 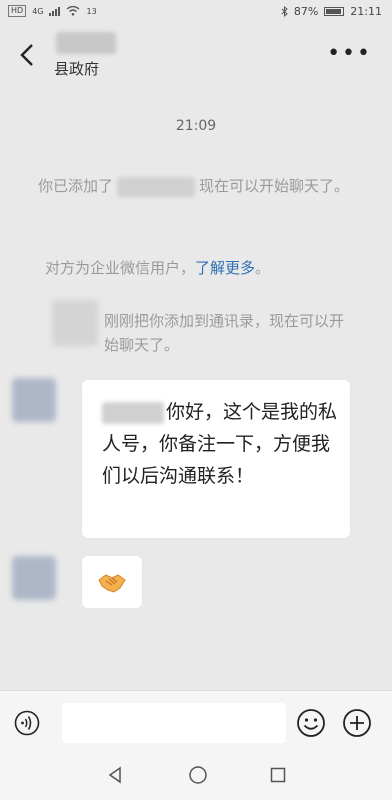 What do you see at coordinates (278, 775) in the screenshot?
I see `square-recent-icon` at bounding box center [278, 775].